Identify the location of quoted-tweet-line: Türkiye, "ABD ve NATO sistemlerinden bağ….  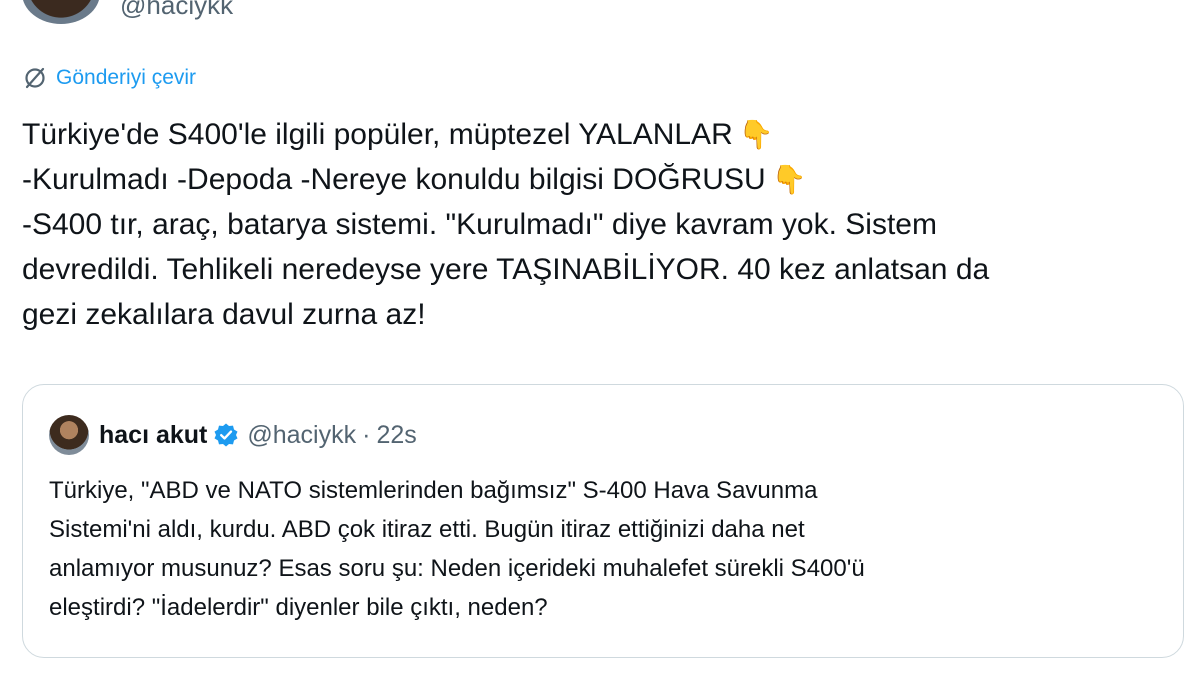
(433, 490).